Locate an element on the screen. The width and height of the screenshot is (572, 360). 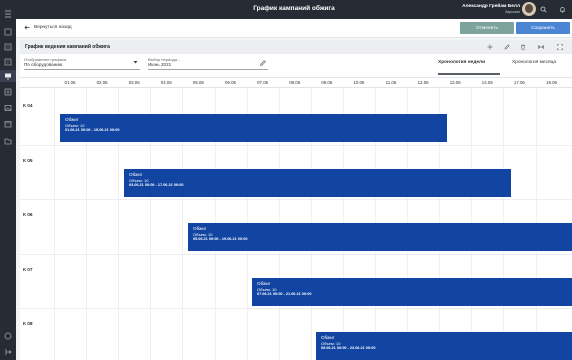
date-column-header: 08.06 is located at coordinates (295, 82).